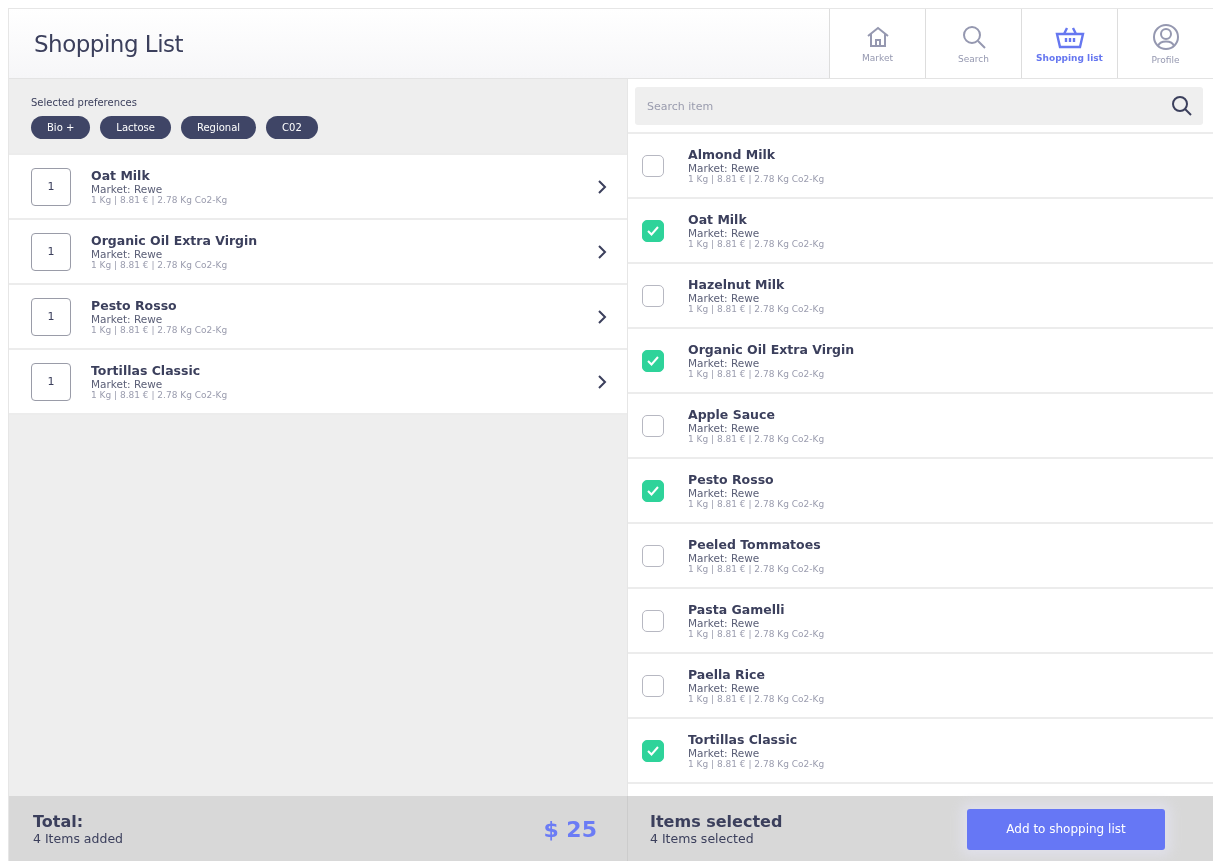 The image size is (1213, 861). Describe the element at coordinates (737, 609) in the screenshot. I see `item-name: Pasta Gamelli` at that location.